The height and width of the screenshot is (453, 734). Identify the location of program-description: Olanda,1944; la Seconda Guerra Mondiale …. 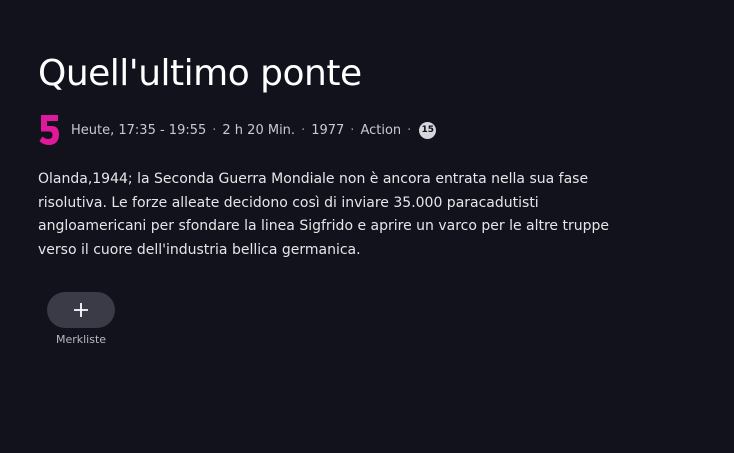
(323, 214).